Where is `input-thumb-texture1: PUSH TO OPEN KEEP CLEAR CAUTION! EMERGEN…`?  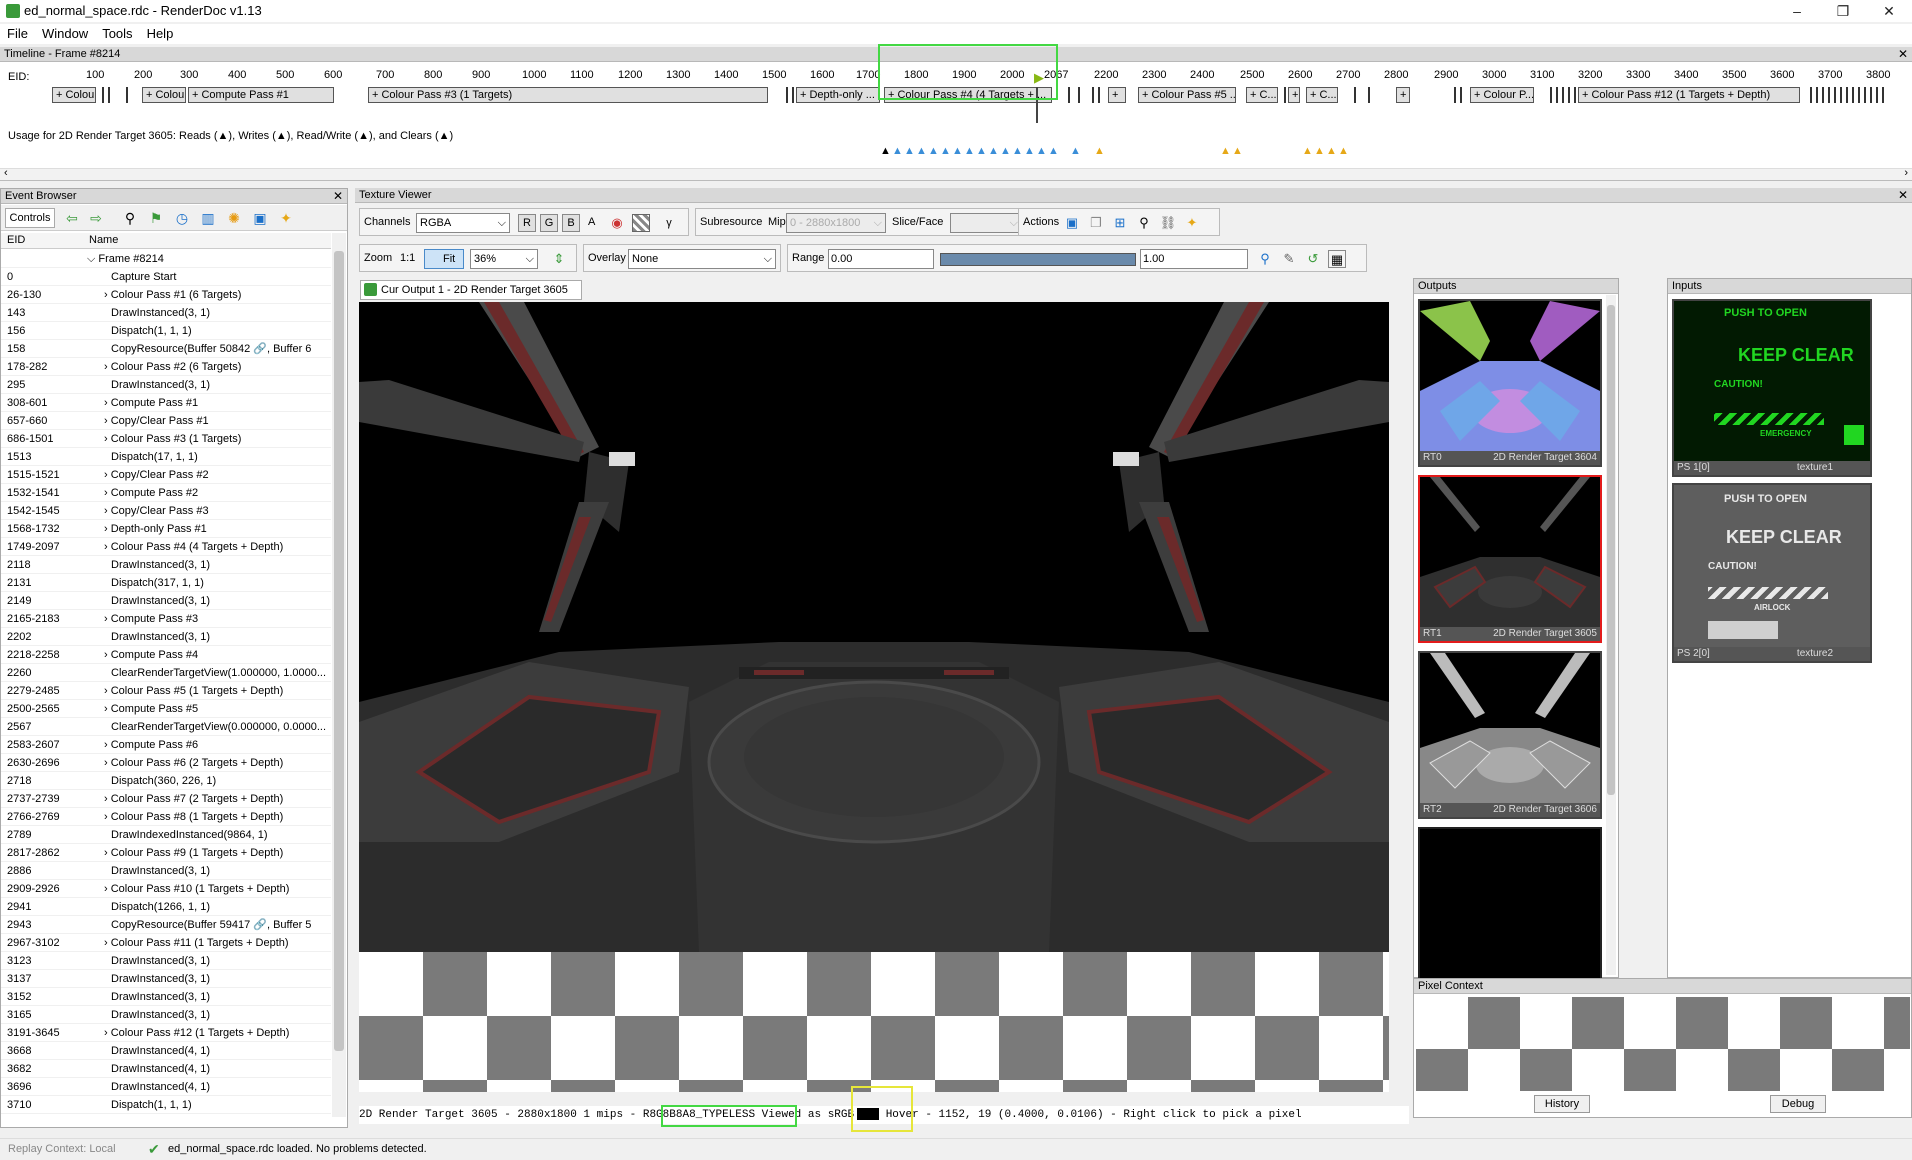
input-thumb-texture1: PUSH TO OPEN KEEP CLEAR CAUTION! EMERGEN… is located at coordinates (1772, 388).